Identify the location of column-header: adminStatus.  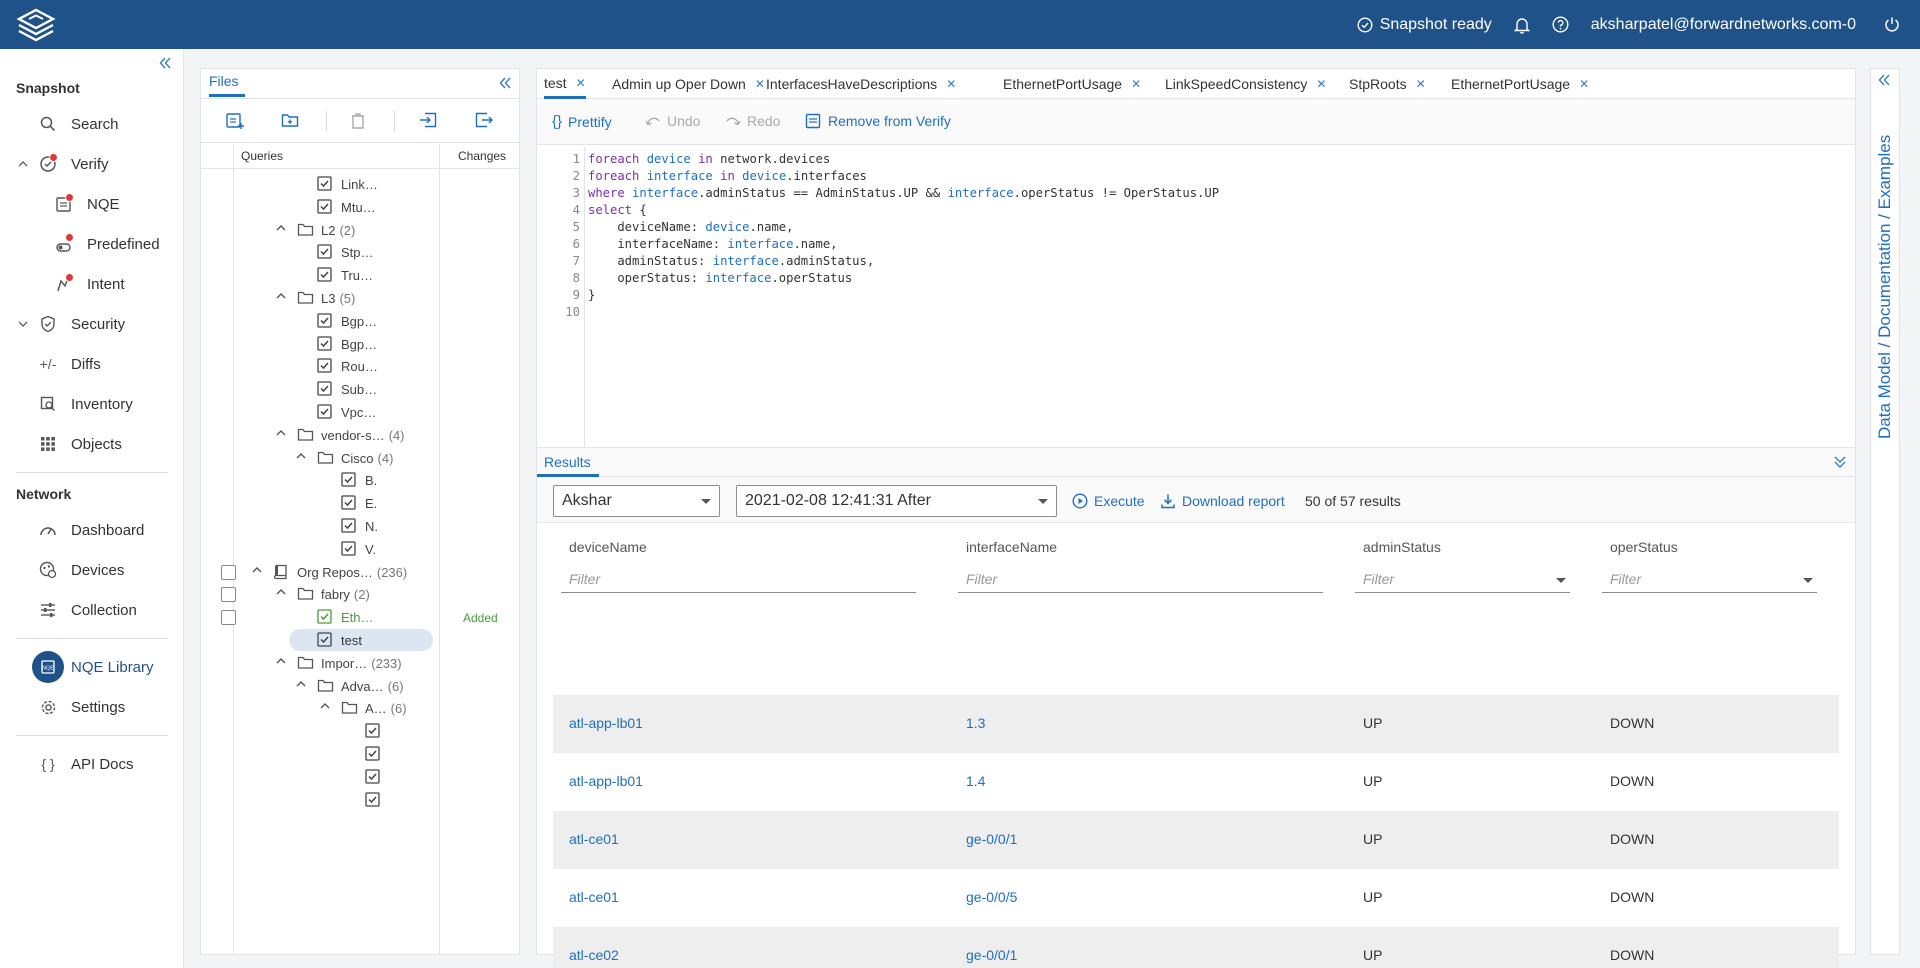
(1402, 547).